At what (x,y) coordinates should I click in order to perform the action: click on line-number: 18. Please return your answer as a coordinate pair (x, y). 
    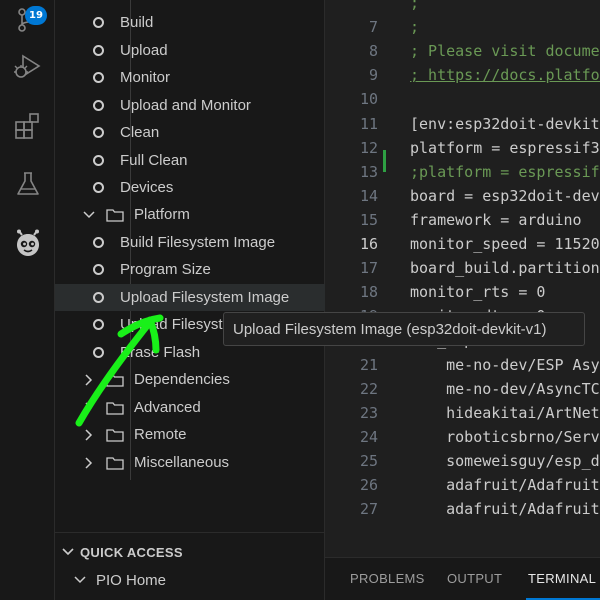
    Looking at the image, I should click on (368, 292).